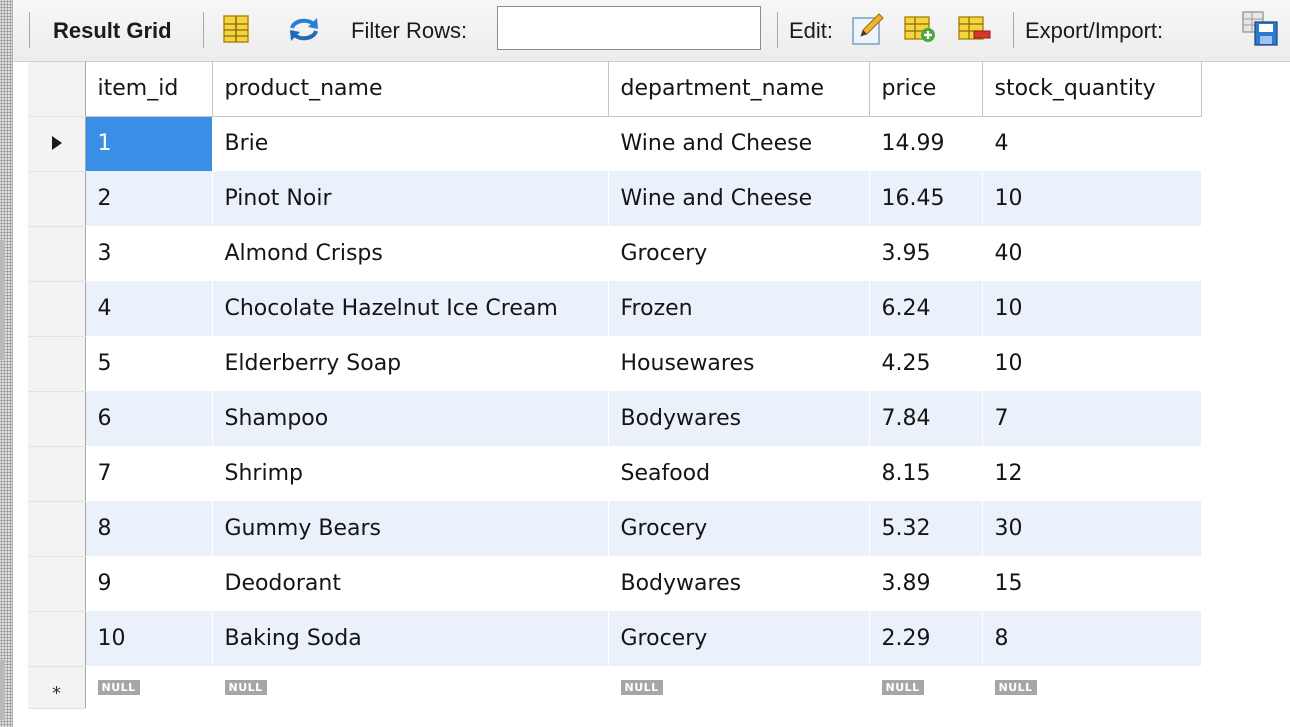  What do you see at coordinates (926, 638) in the screenshot?
I see `cell-price: 2.29` at bounding box center [926, 638].